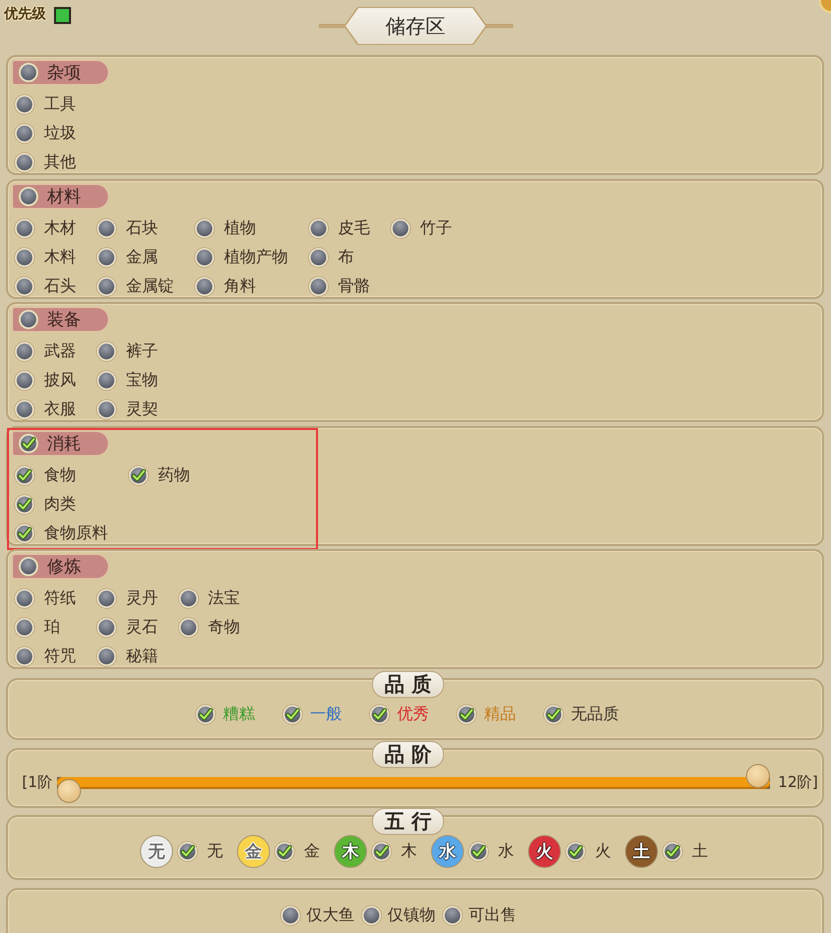  What do you see at coordinates (685, 851) in the screenshot?
I see `element-option: 土` at bounding box center [685, 851].